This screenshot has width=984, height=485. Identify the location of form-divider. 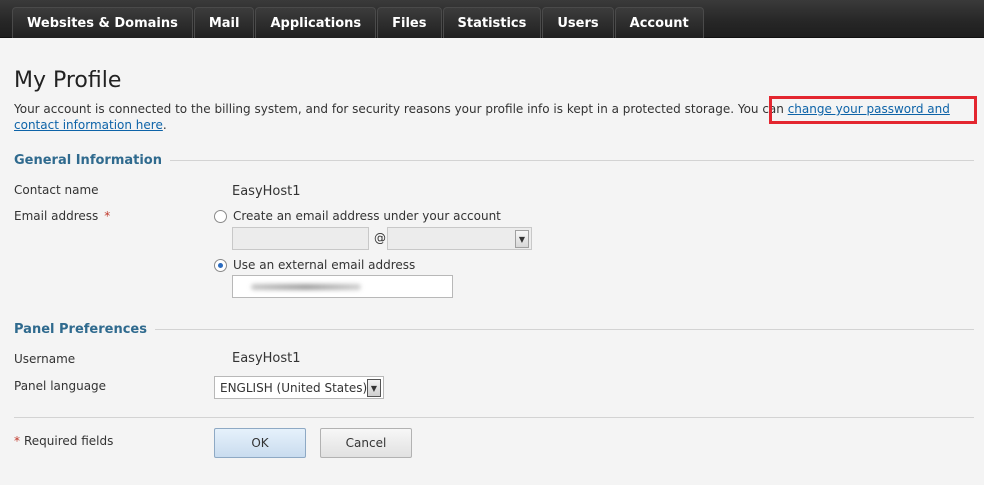
(494, 417).